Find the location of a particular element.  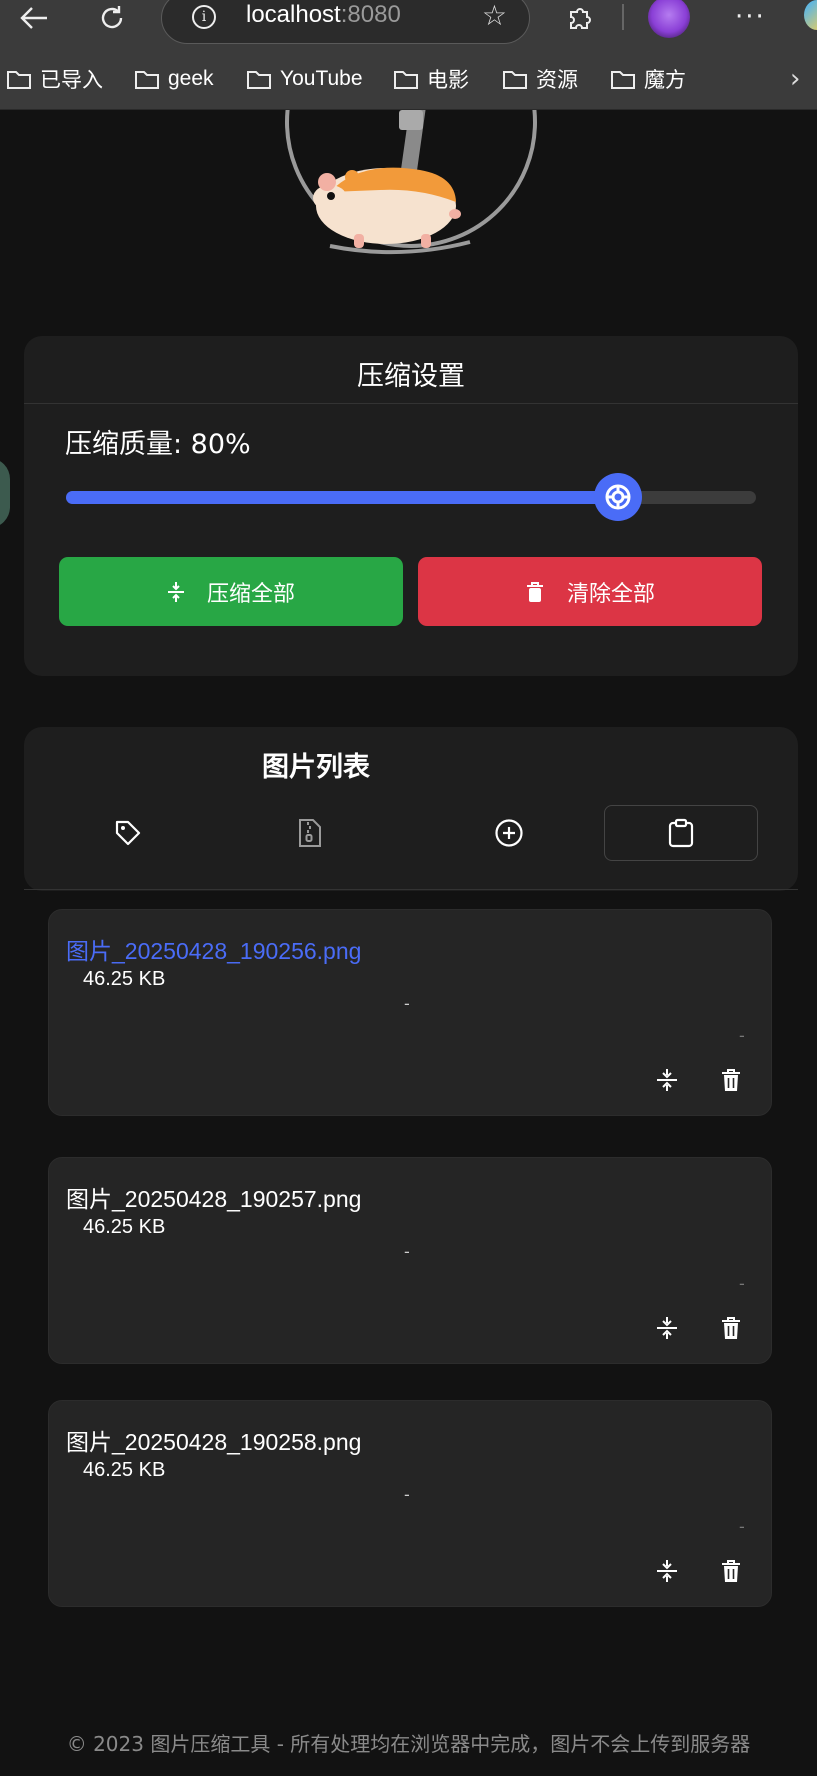

bookmark-folder: YouTube is located at coordinates (304, 79).